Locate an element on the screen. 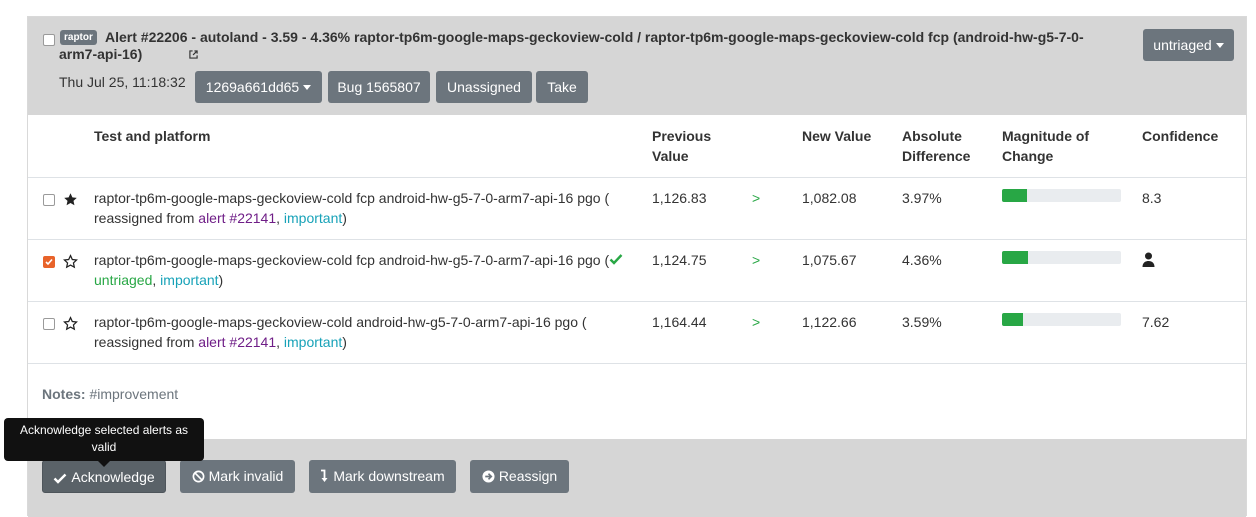 This screenshot has width=1256, height=517. column-header-test: Test and platform is located at coordinates (152, 136).